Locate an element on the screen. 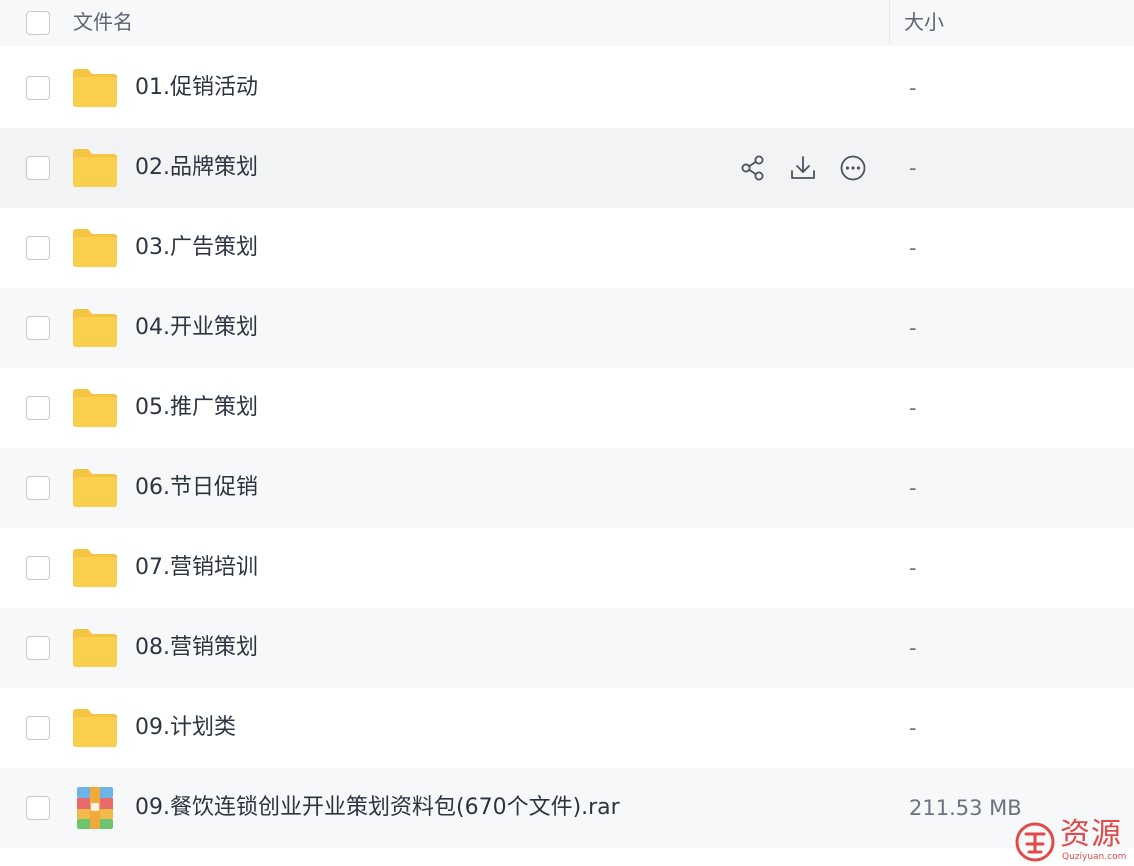 This screenshot has height=866, width=1134. watermark-url: Quziyuan.com is located at coordinates (1094, 857).